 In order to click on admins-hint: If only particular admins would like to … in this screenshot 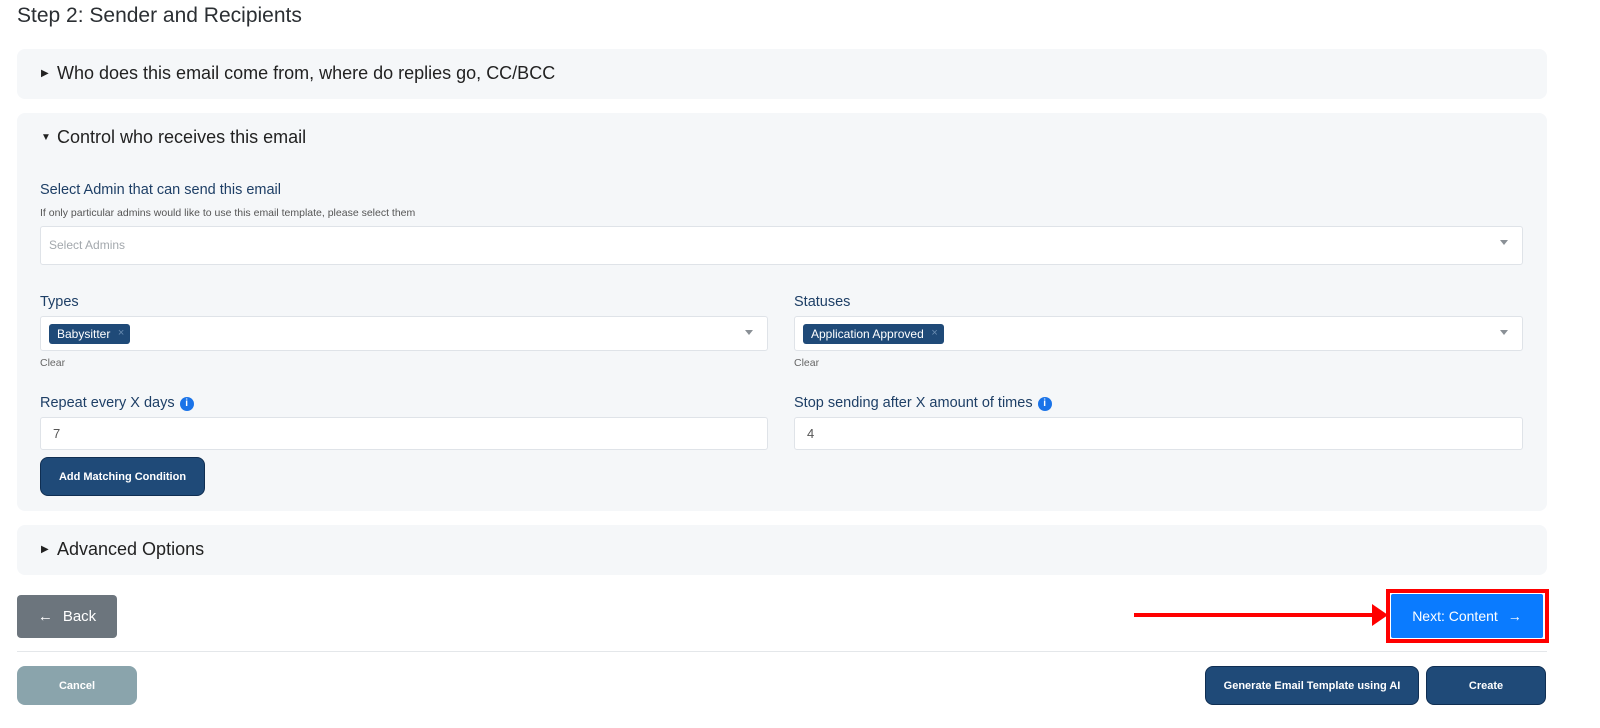, I will do `click(228, 213)`.